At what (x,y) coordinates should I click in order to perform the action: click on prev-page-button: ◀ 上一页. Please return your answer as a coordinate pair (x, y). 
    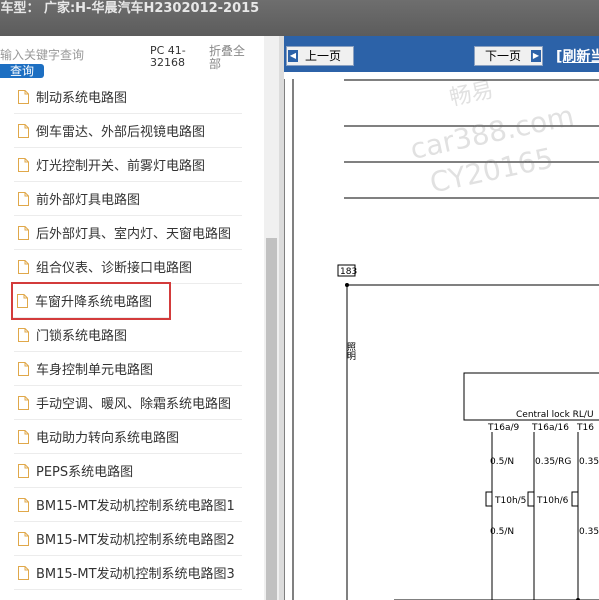
    Looking at the image, I should click on (320, 56).